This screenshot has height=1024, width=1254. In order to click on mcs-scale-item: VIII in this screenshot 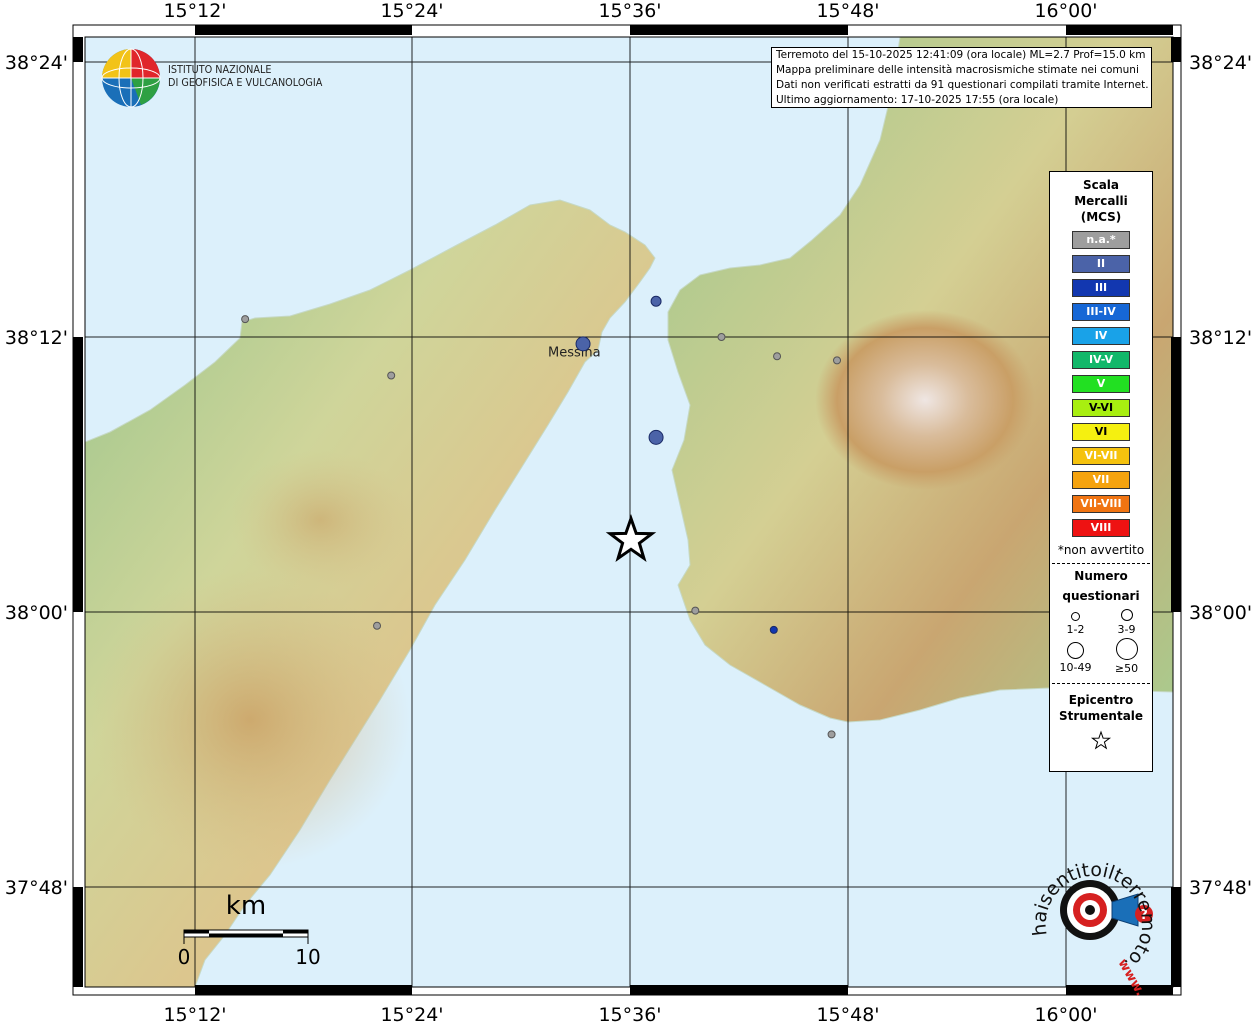, I will do `click(1101, 528)`.